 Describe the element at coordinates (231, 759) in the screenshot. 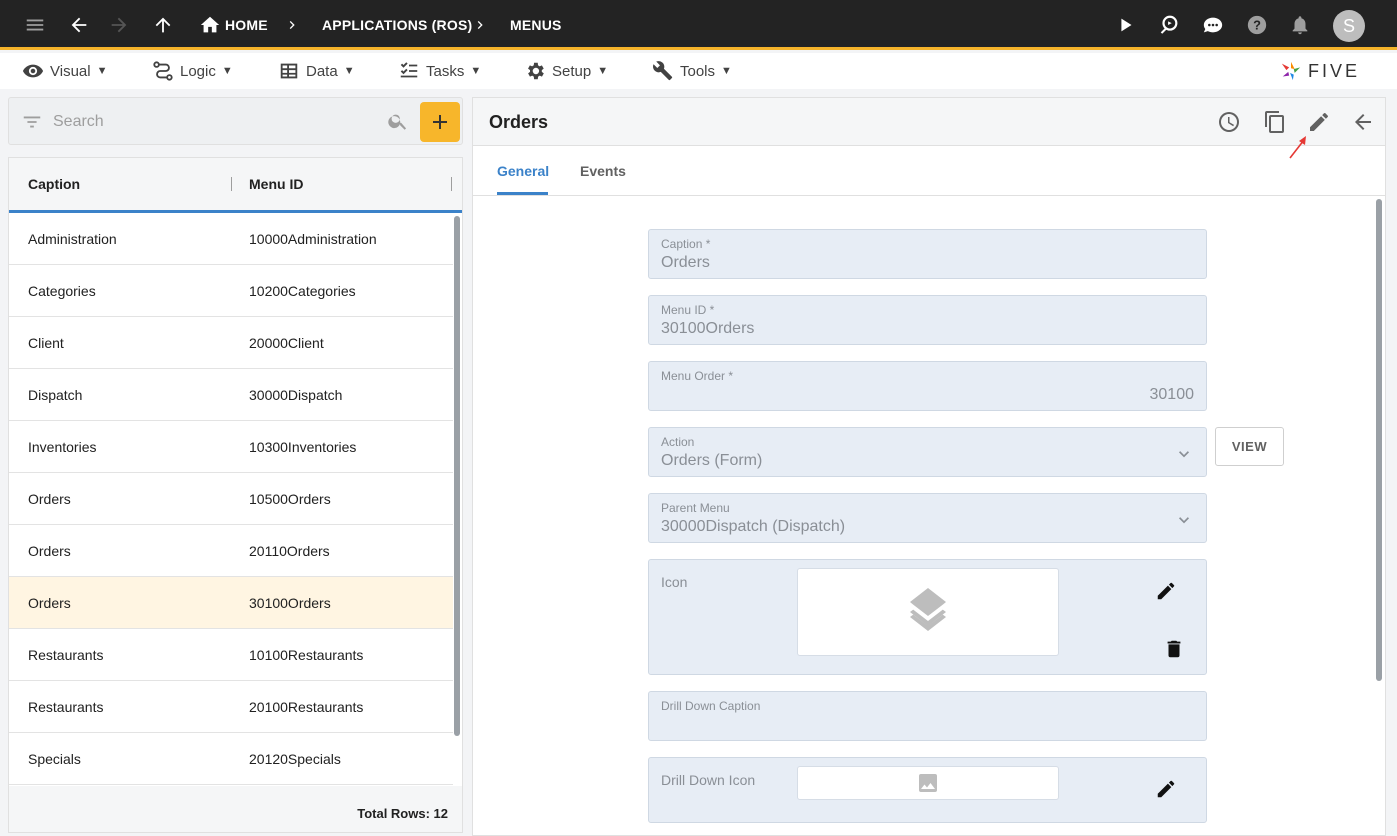

I see `table-row: Specials 20120Specials` at that location.